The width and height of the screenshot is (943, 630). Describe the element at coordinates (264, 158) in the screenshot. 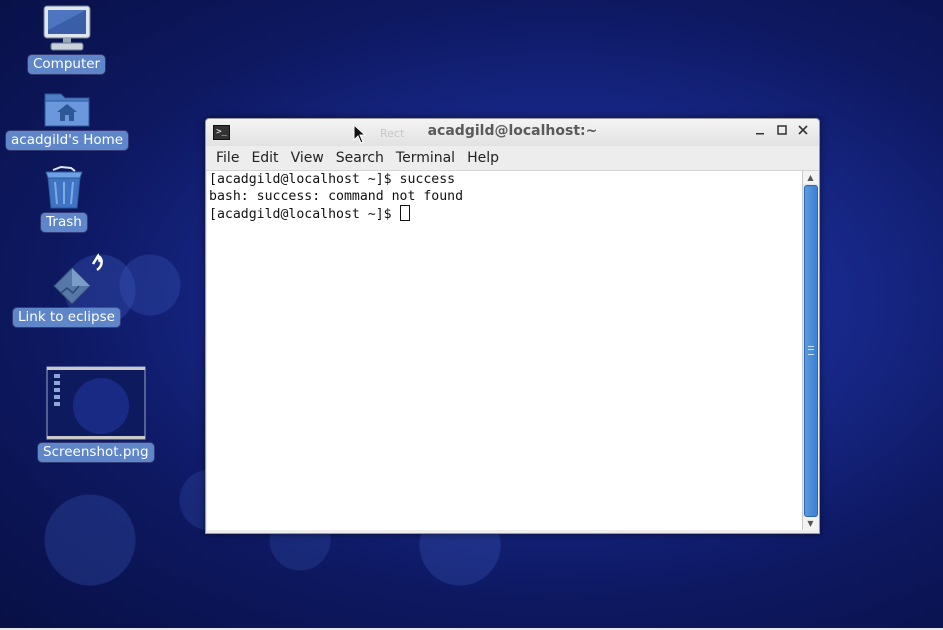

I see `menu-edit: Edit` at that location.